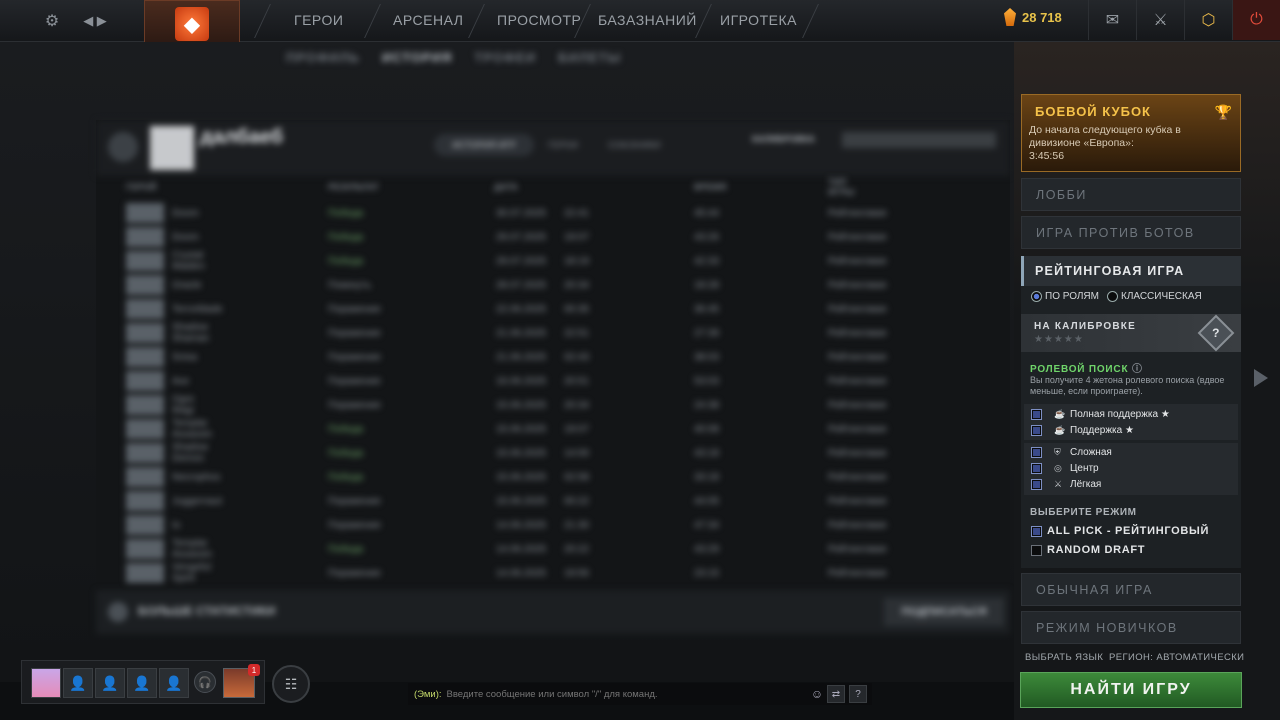 The image size is (1280, 720). I want to click on profile-subtabs: ПРОФИЛЬ ИСТОРИЯ ТРОФЕИ БИЛЕТЫ, so click(453, 57).